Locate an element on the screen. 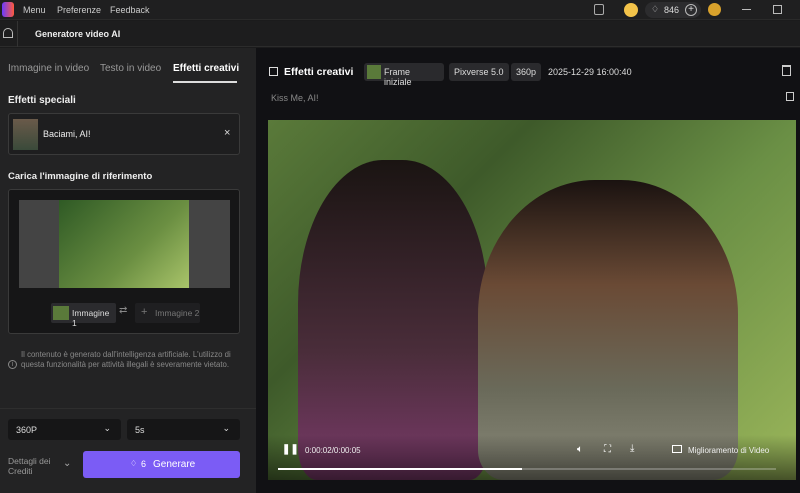  volume-icon: 🔈︎ is located at coordinates (580, 449).